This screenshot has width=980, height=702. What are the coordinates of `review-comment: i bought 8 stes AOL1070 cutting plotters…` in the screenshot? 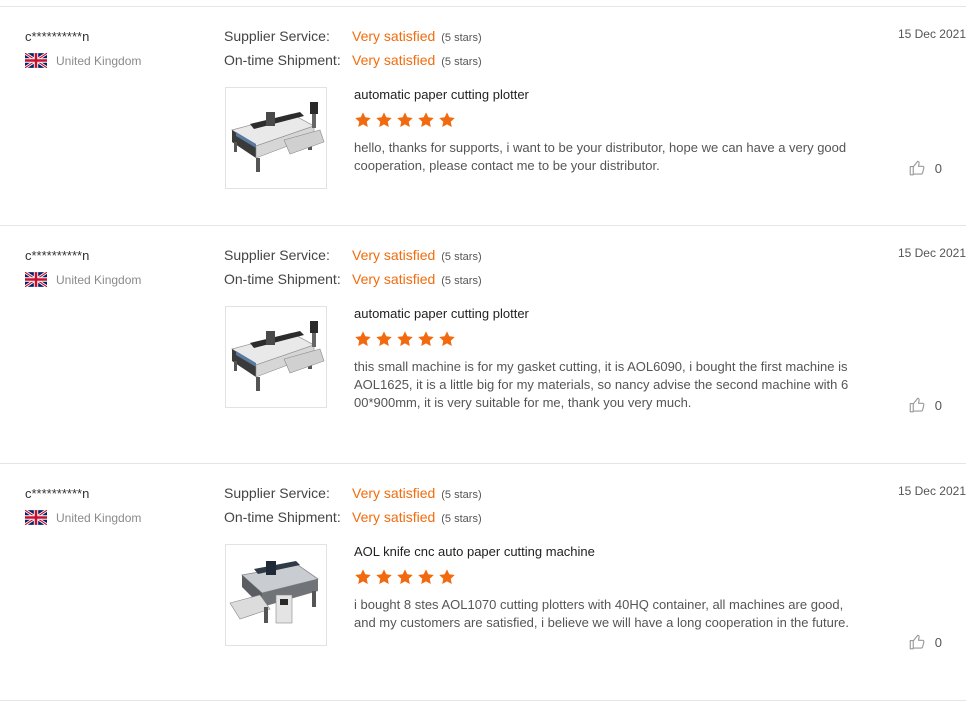 It's located at (601, 613).